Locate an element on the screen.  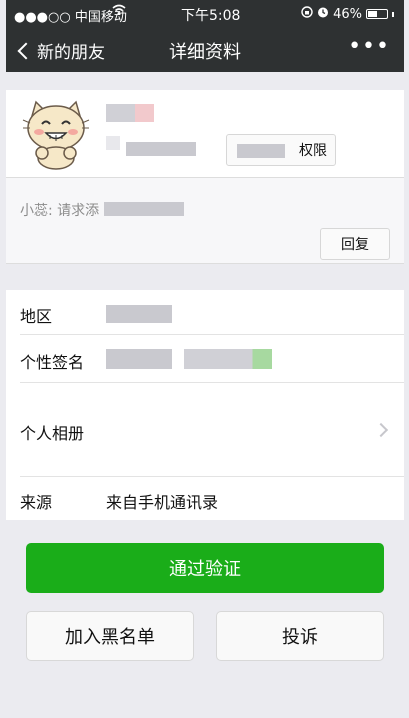
status-bar: ●●●○○ 中国移动 下午5:08 46% is located at coordinates (205, 14).